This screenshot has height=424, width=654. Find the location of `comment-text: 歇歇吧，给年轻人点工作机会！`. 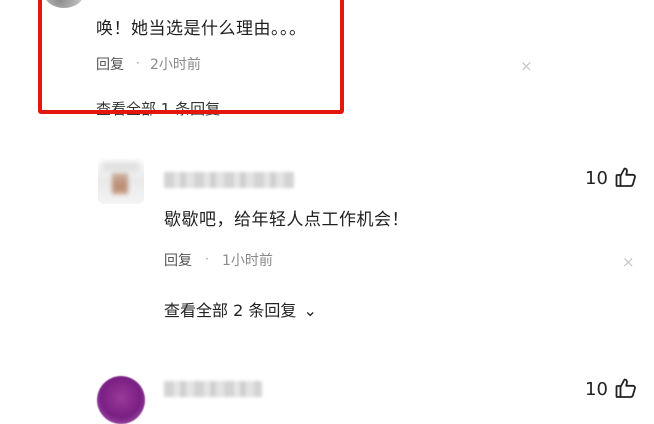

comment-text: 歇歇吧，给年轻人点工作机会！ is located at coordinates (286, 220).